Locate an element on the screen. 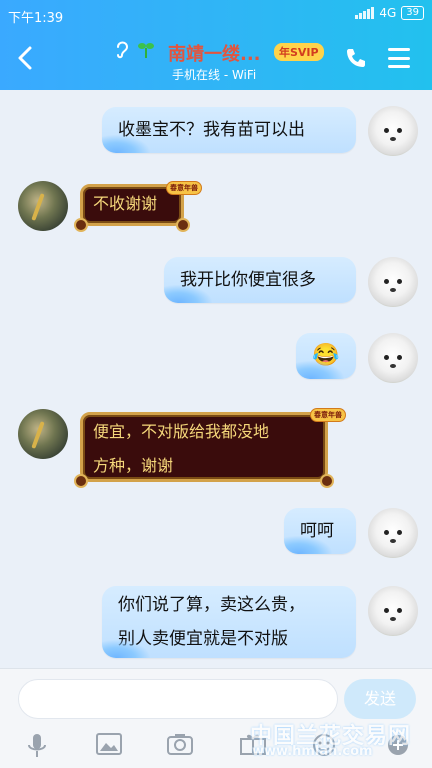 The image size is (432, 768). send-button: 发送 is located at coordinates (380, 699).